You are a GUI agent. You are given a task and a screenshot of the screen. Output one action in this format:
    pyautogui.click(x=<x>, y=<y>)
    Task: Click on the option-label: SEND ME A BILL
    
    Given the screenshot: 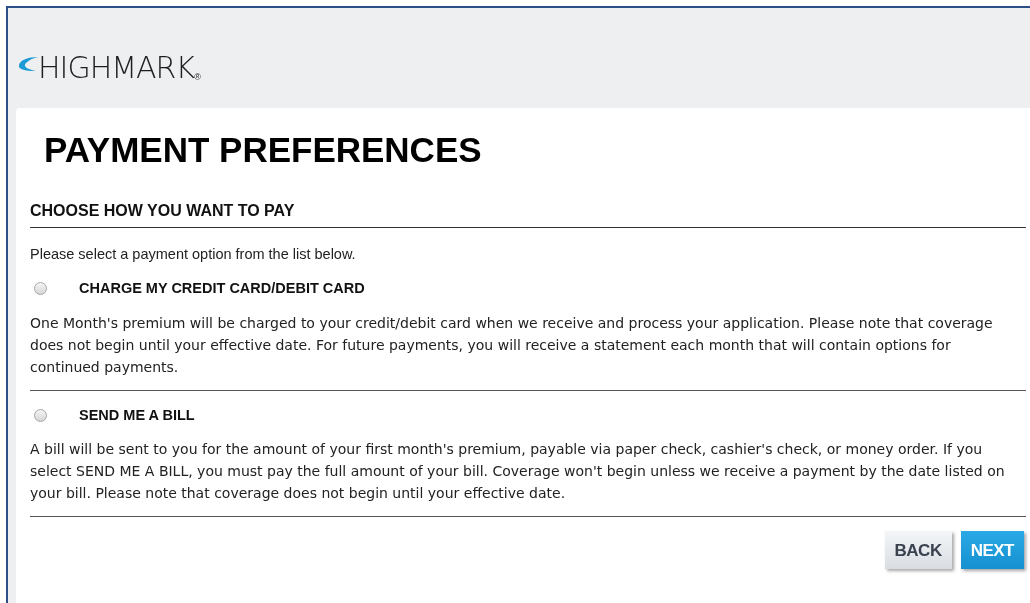 What is the action you would take?
    pyautogui.click(x=137, y=415)
    